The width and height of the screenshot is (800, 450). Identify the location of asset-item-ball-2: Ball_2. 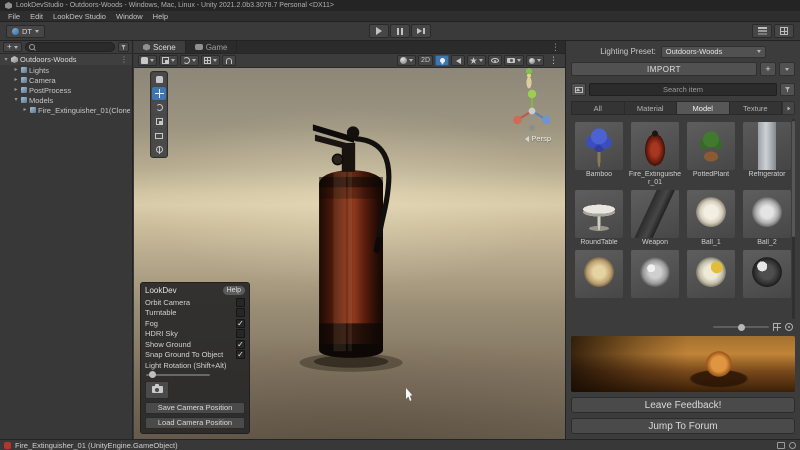
(767, 217).